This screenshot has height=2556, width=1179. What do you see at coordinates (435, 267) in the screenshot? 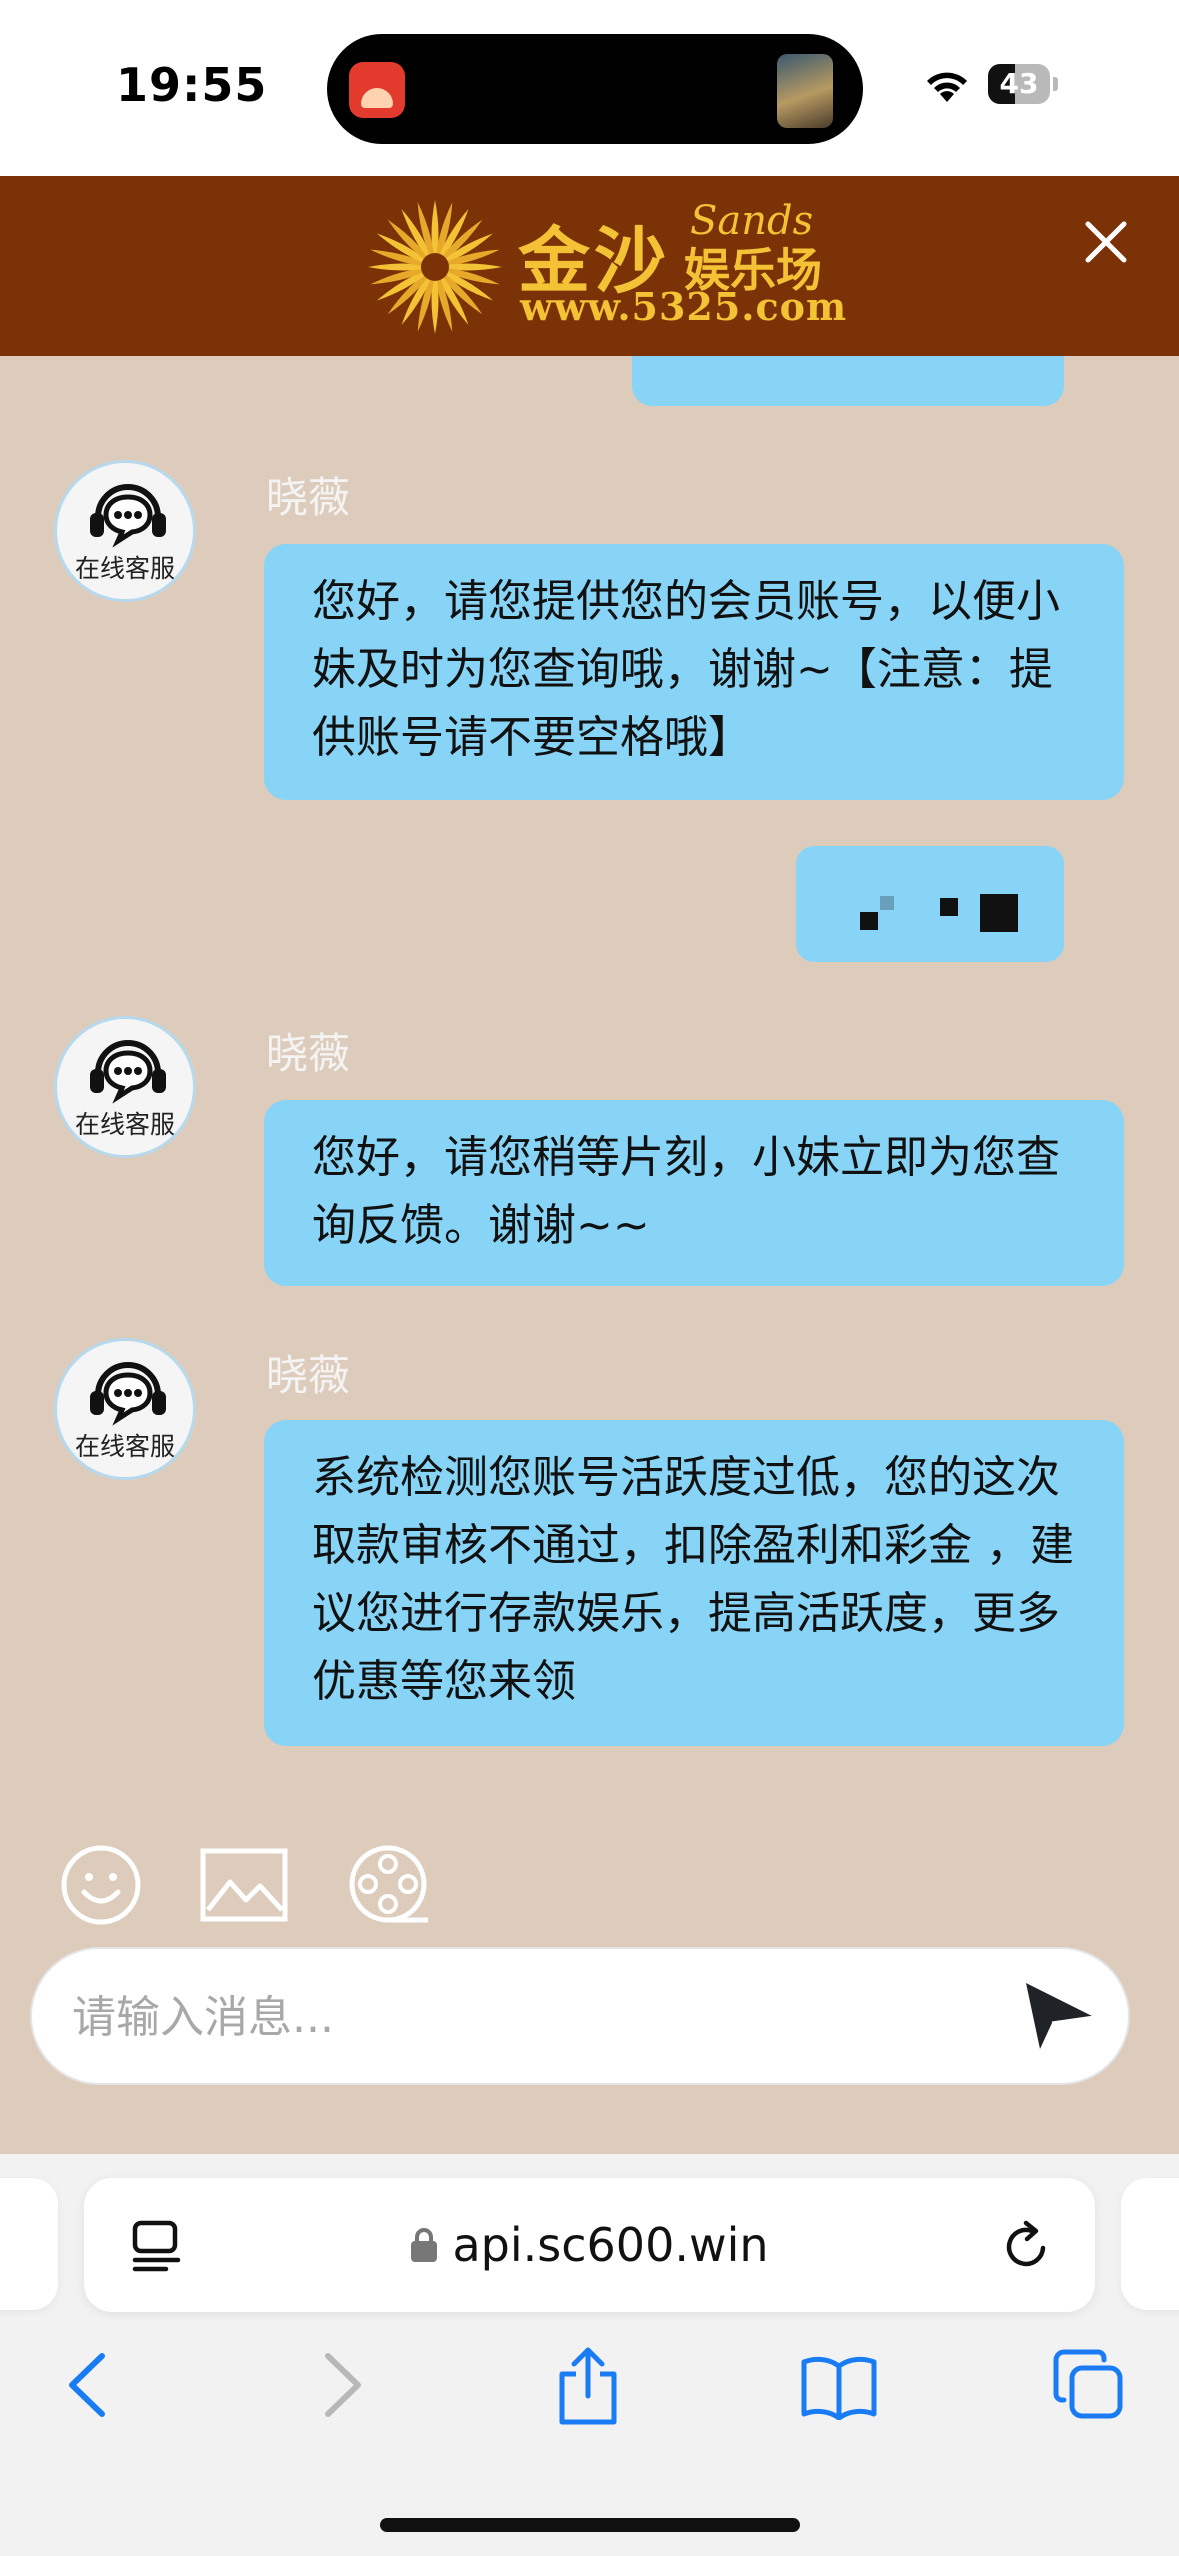
I see `logo-sun-icon` at bounding box center [435, 267].